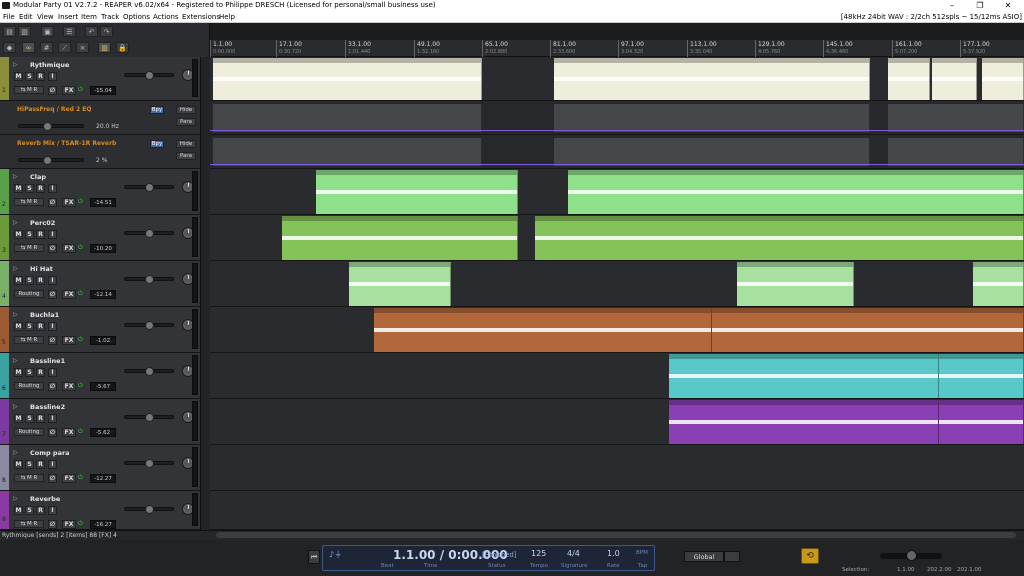  I want to click on track-panel: 9 ▷ Reverbe M S R I ⇆ M R ∅ FX ⏻ -16.27, so click(100, 510).